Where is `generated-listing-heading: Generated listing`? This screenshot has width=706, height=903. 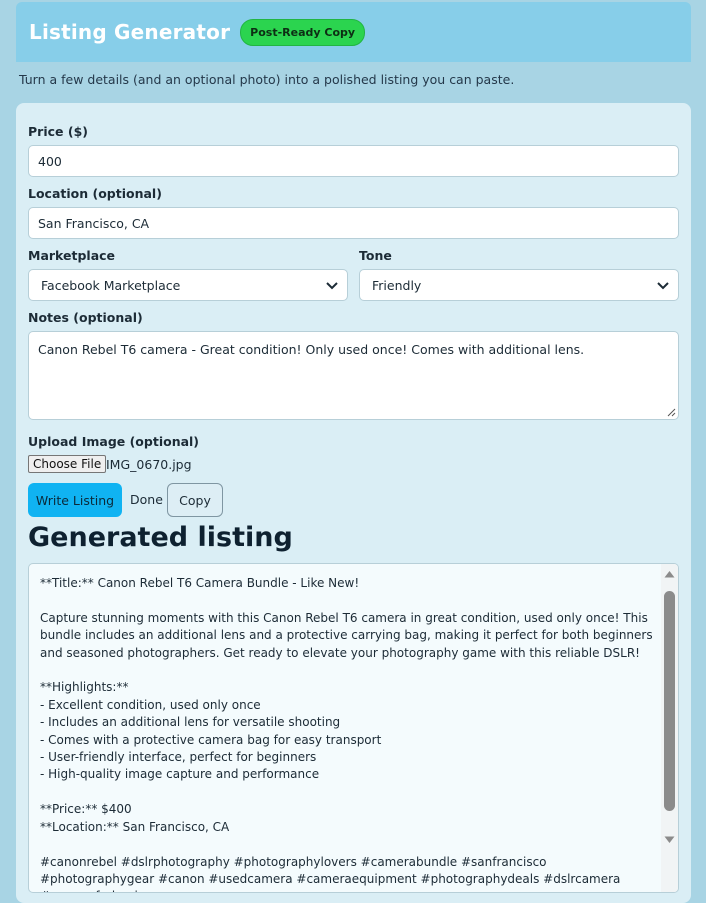
generated-listing-heading: Generated listing is located at coordinates (160, 537).